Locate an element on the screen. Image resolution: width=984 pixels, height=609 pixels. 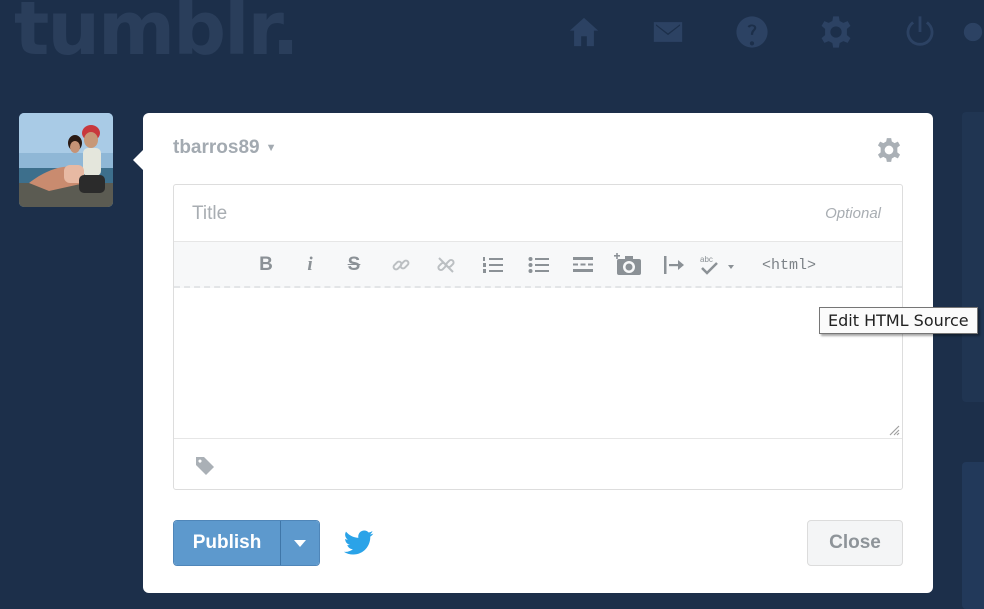
chevron-down-icon is located at coordinates (300, 543).